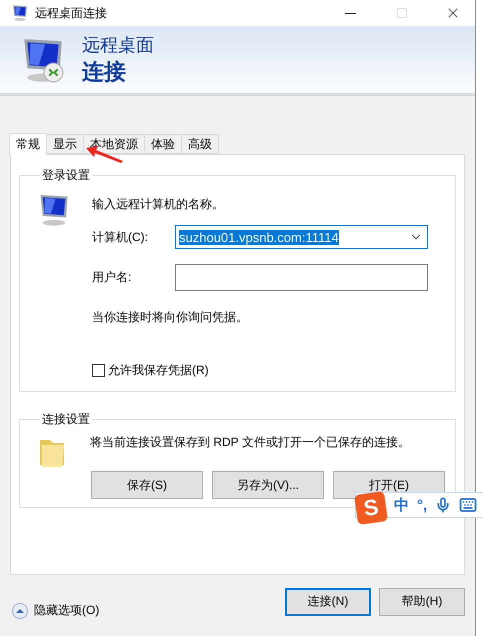 Image resolution: width=483 pixels, height=636 pixels. Describe the element at coordinates (66, 419) in the screenshot. I see `group-title: 连接设置` at that location.